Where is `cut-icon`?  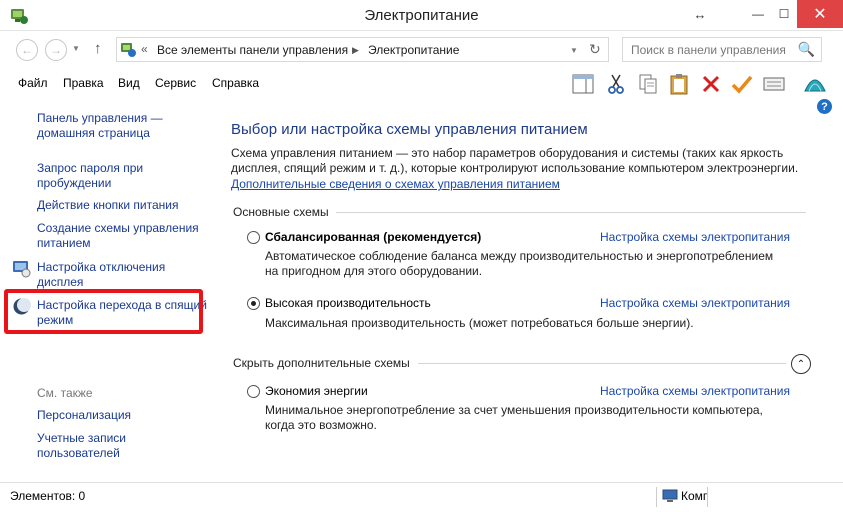 cut-icon is located at coordinates (616, 84).